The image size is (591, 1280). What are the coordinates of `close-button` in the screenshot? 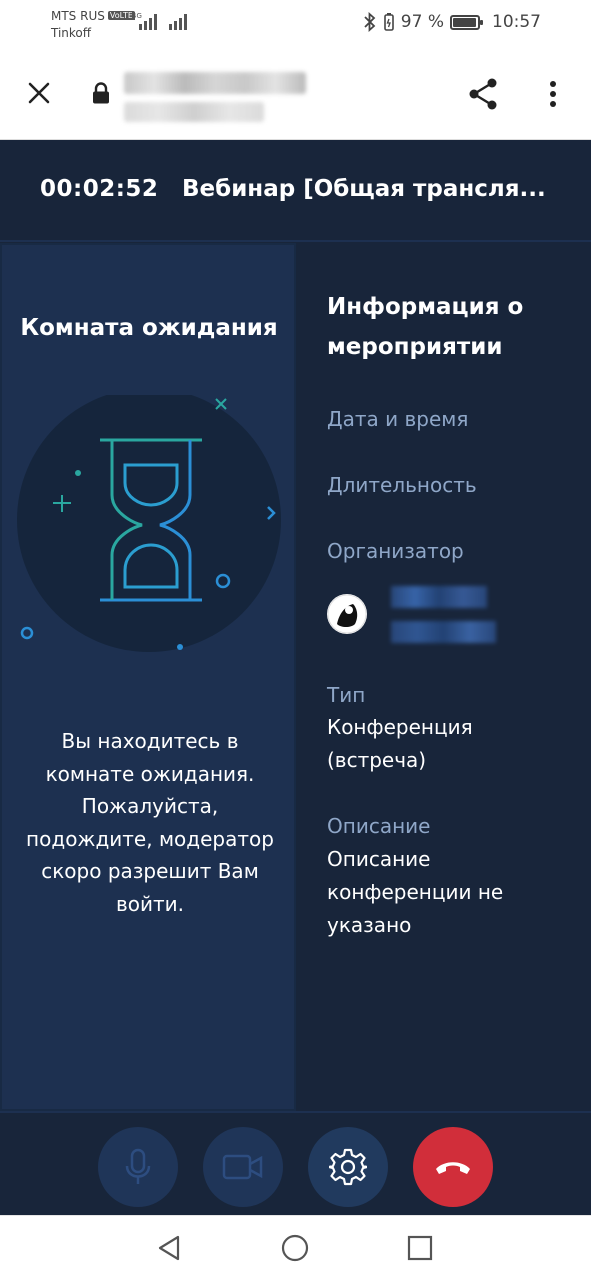 It's located at (39, 93).